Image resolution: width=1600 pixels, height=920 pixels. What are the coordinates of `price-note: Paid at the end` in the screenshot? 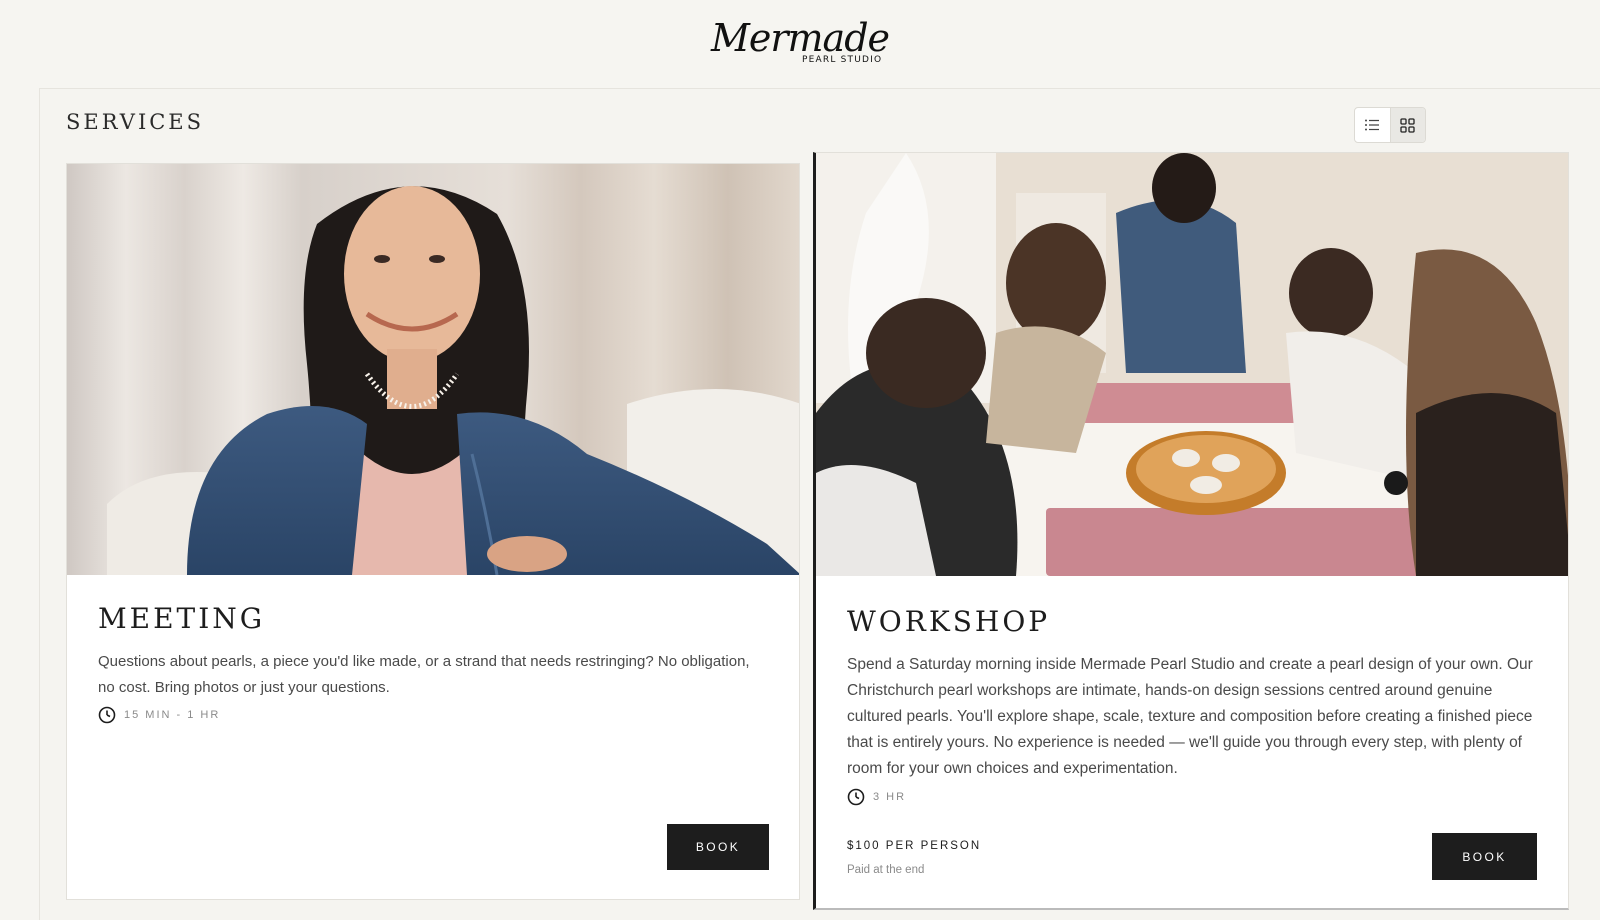 It's located at (886, 870).